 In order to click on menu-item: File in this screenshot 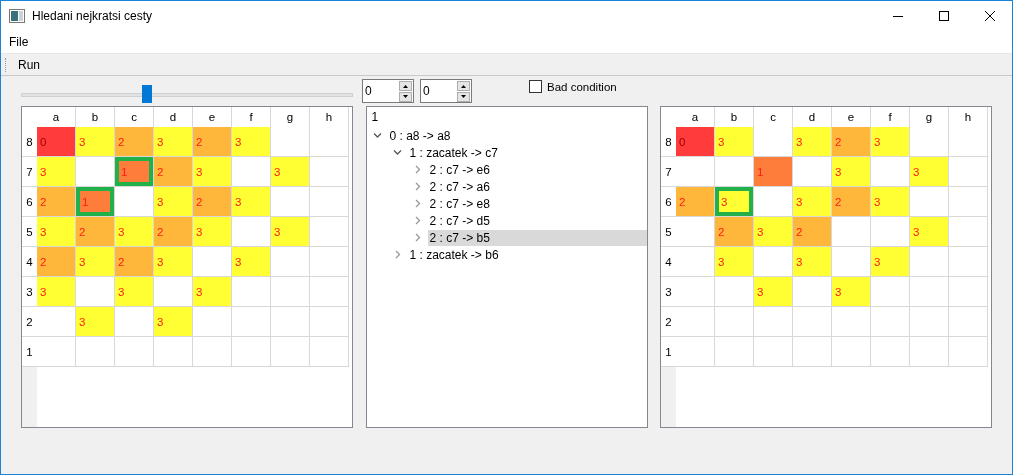, I will do `click(19, 42)`.